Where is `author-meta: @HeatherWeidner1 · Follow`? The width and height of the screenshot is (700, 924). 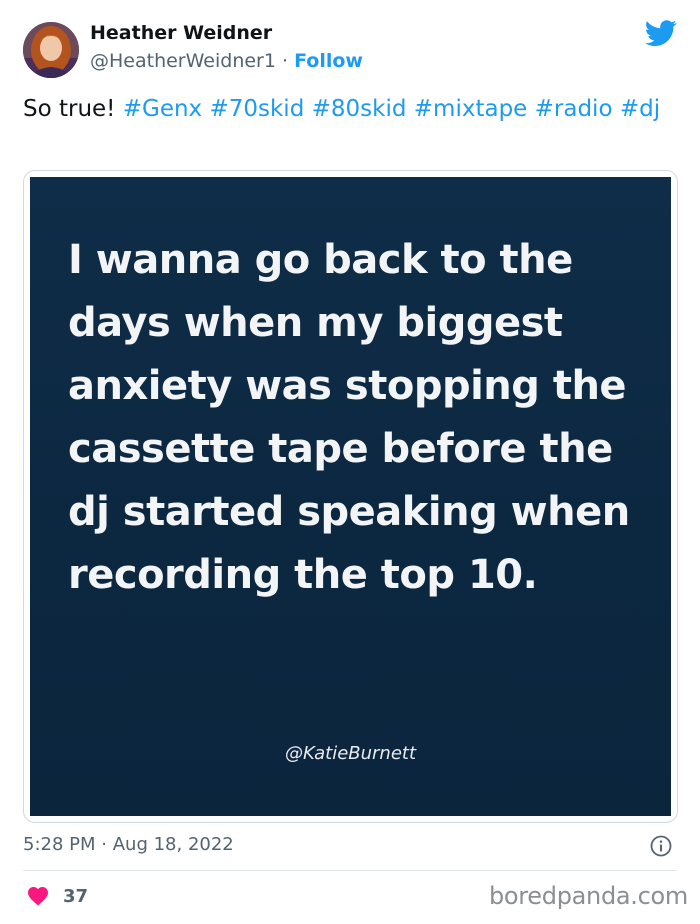 author-meta: @HeatherWeidner1 · Follow is located at coordinates (226, 61).